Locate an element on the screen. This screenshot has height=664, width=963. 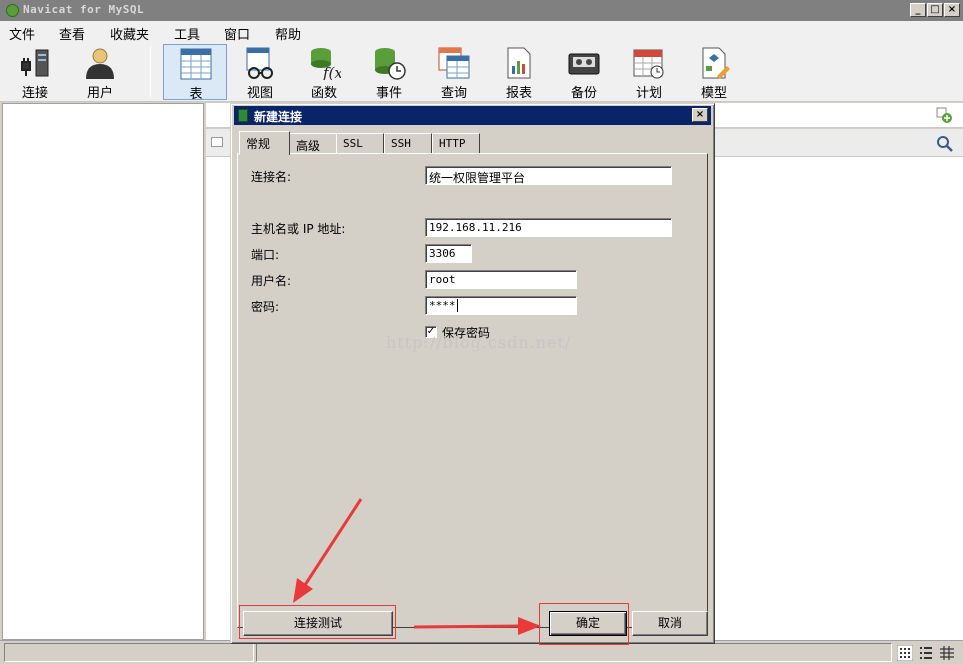
annotation-arrows is located at coordinates (417, 566).